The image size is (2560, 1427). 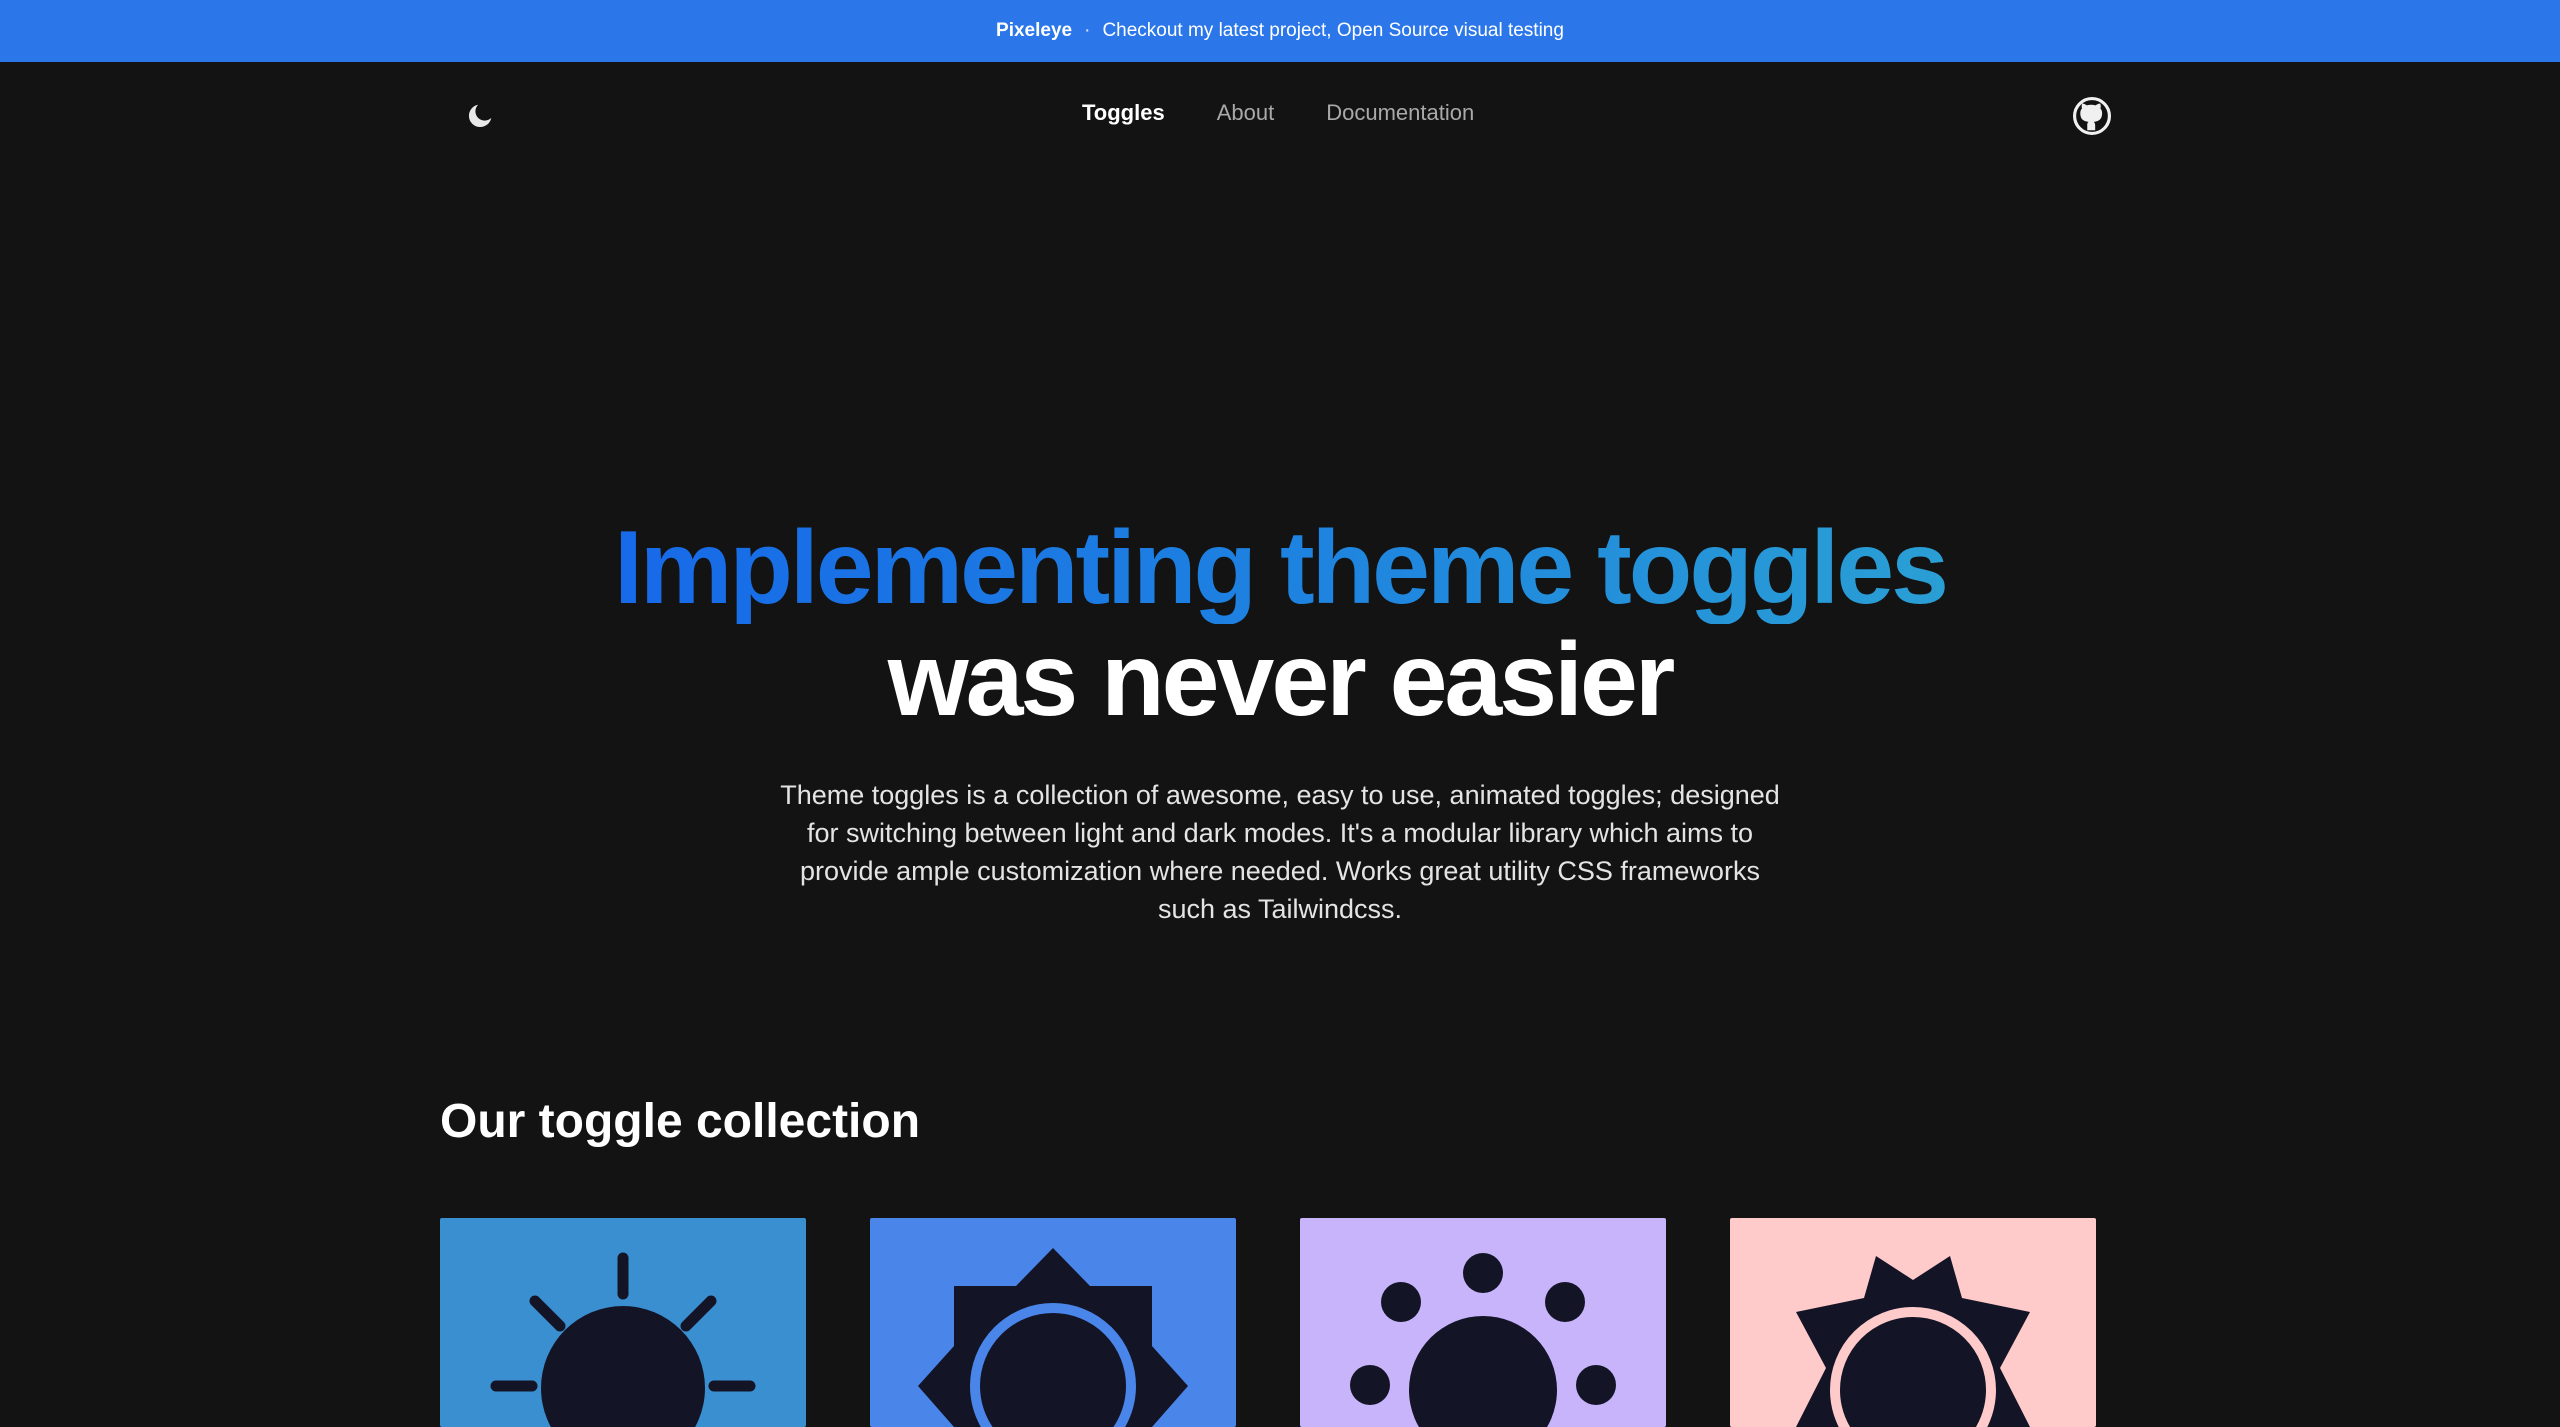 What do you see at coordinates (623, 1339) in the screenshot?
I see `sun-rays-icon` at bounding box center [623, 1339].